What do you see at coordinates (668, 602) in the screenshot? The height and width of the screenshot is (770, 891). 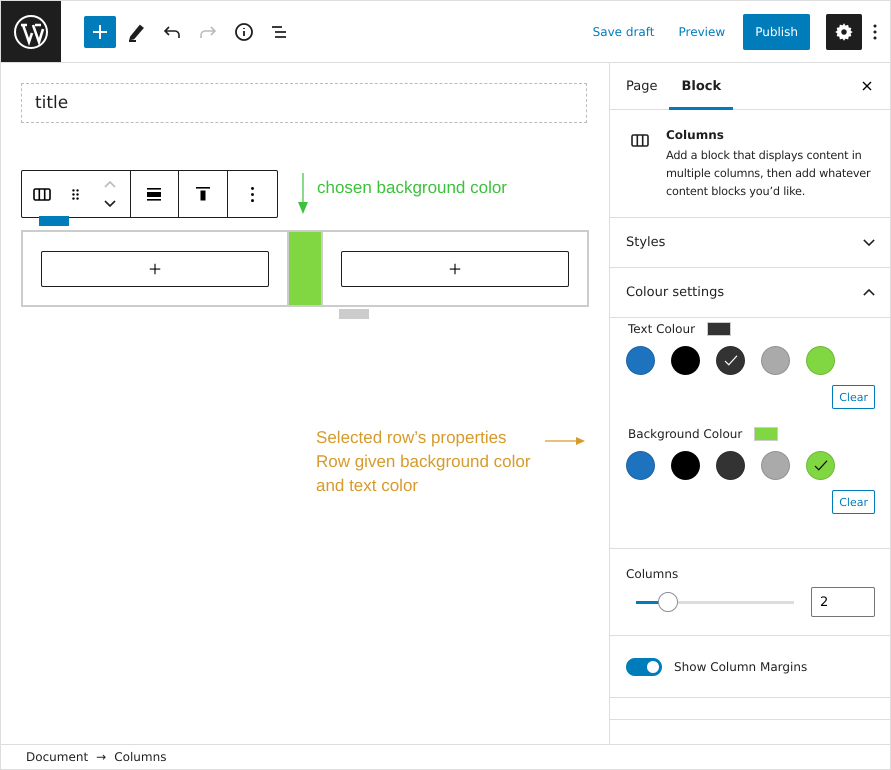 I see `slider-thumb` at bounding box center [668, 602].